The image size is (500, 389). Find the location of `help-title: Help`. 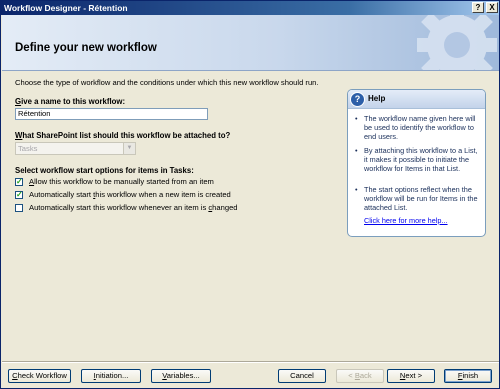

help-title: Help is located at coordinates (377, 98).